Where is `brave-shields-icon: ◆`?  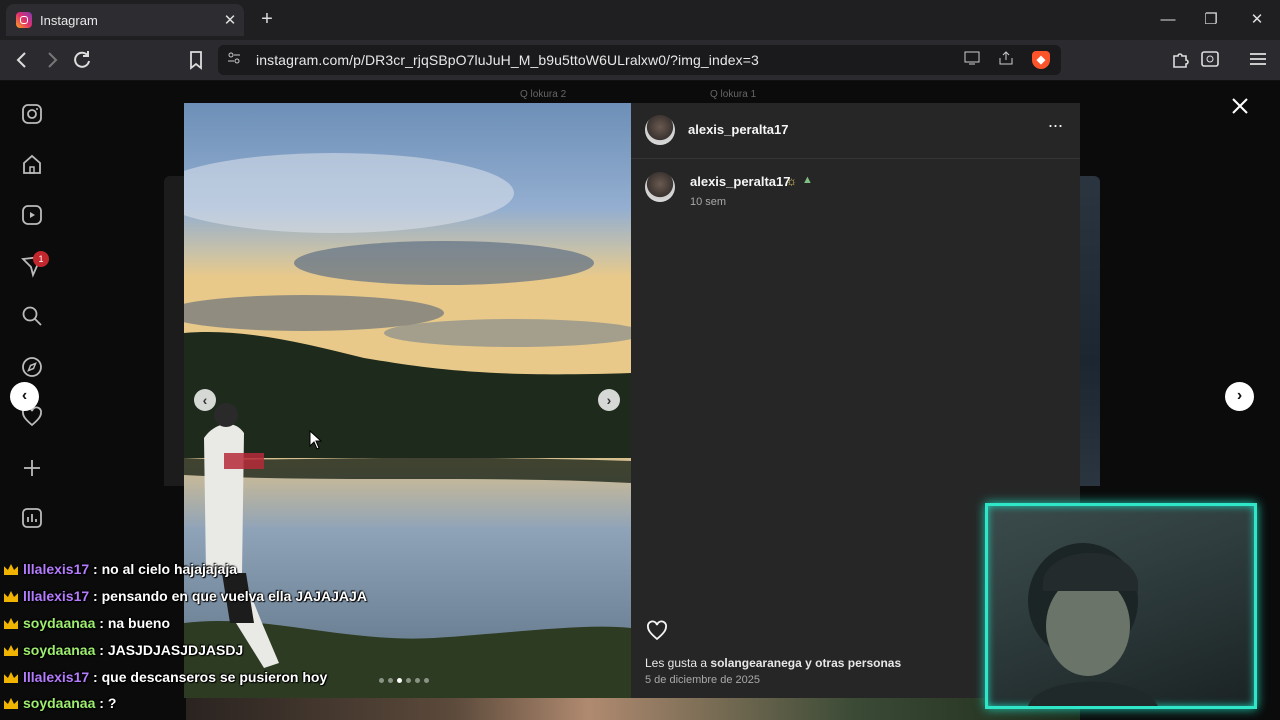
brave-shields-icon: ◆ is located at coordinates (1041, 60).